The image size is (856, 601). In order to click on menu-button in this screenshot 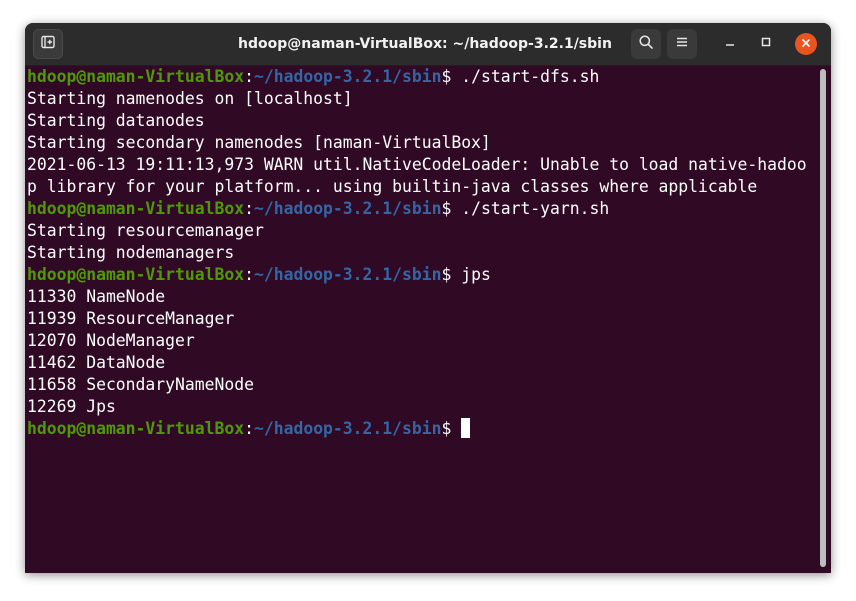, I will do `click(682, 44)`.